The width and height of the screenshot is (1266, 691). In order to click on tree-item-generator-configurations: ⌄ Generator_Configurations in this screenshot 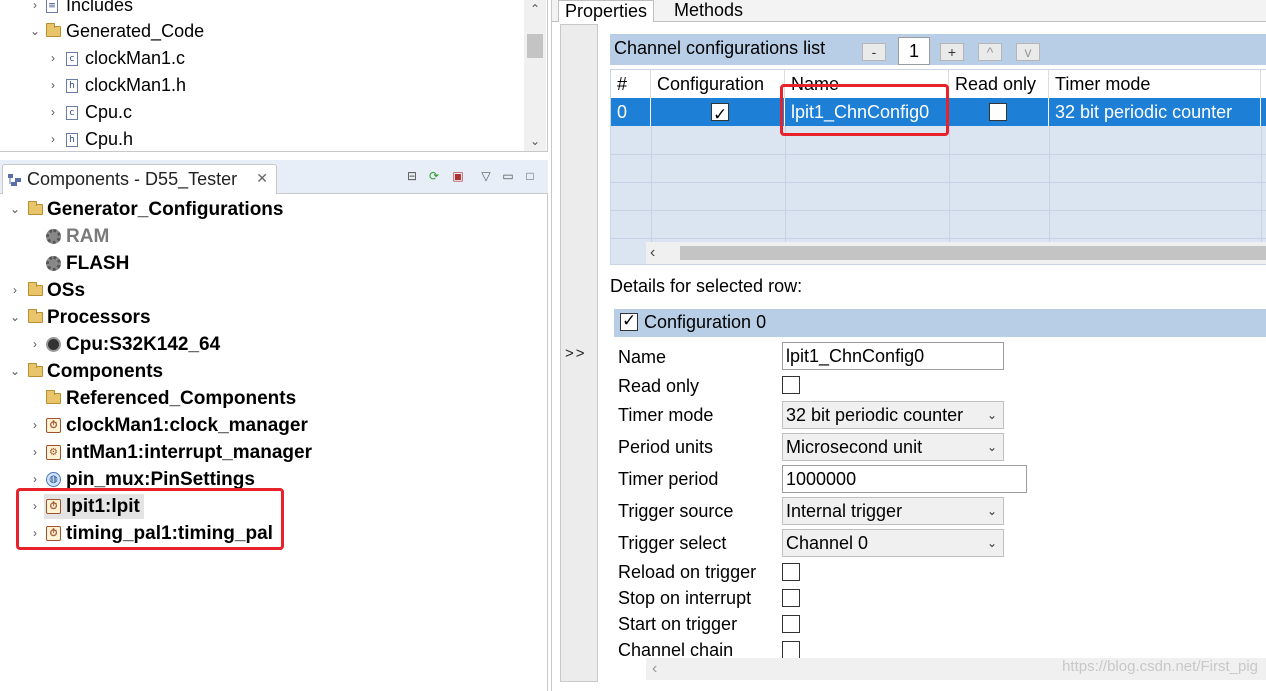, I will do `click(270, 209)`.